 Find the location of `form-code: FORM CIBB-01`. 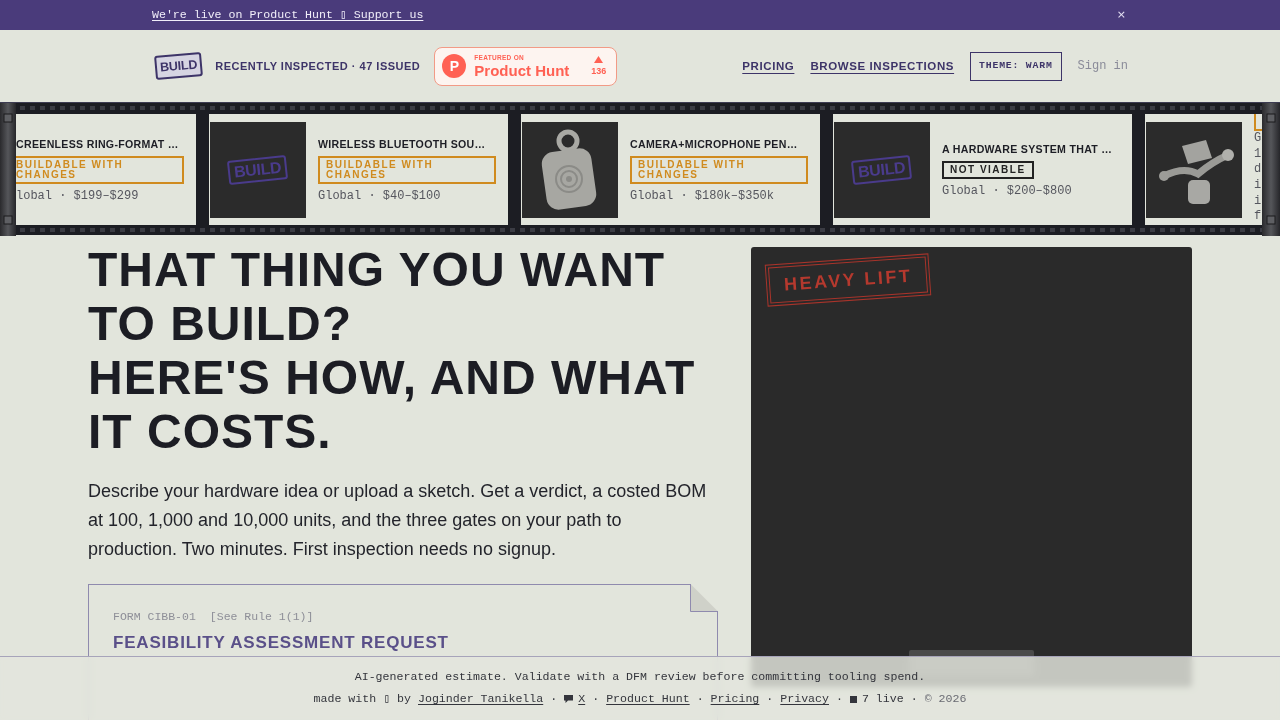

form-code: FORM CIBB-01 is located at coordinates (154, 617).